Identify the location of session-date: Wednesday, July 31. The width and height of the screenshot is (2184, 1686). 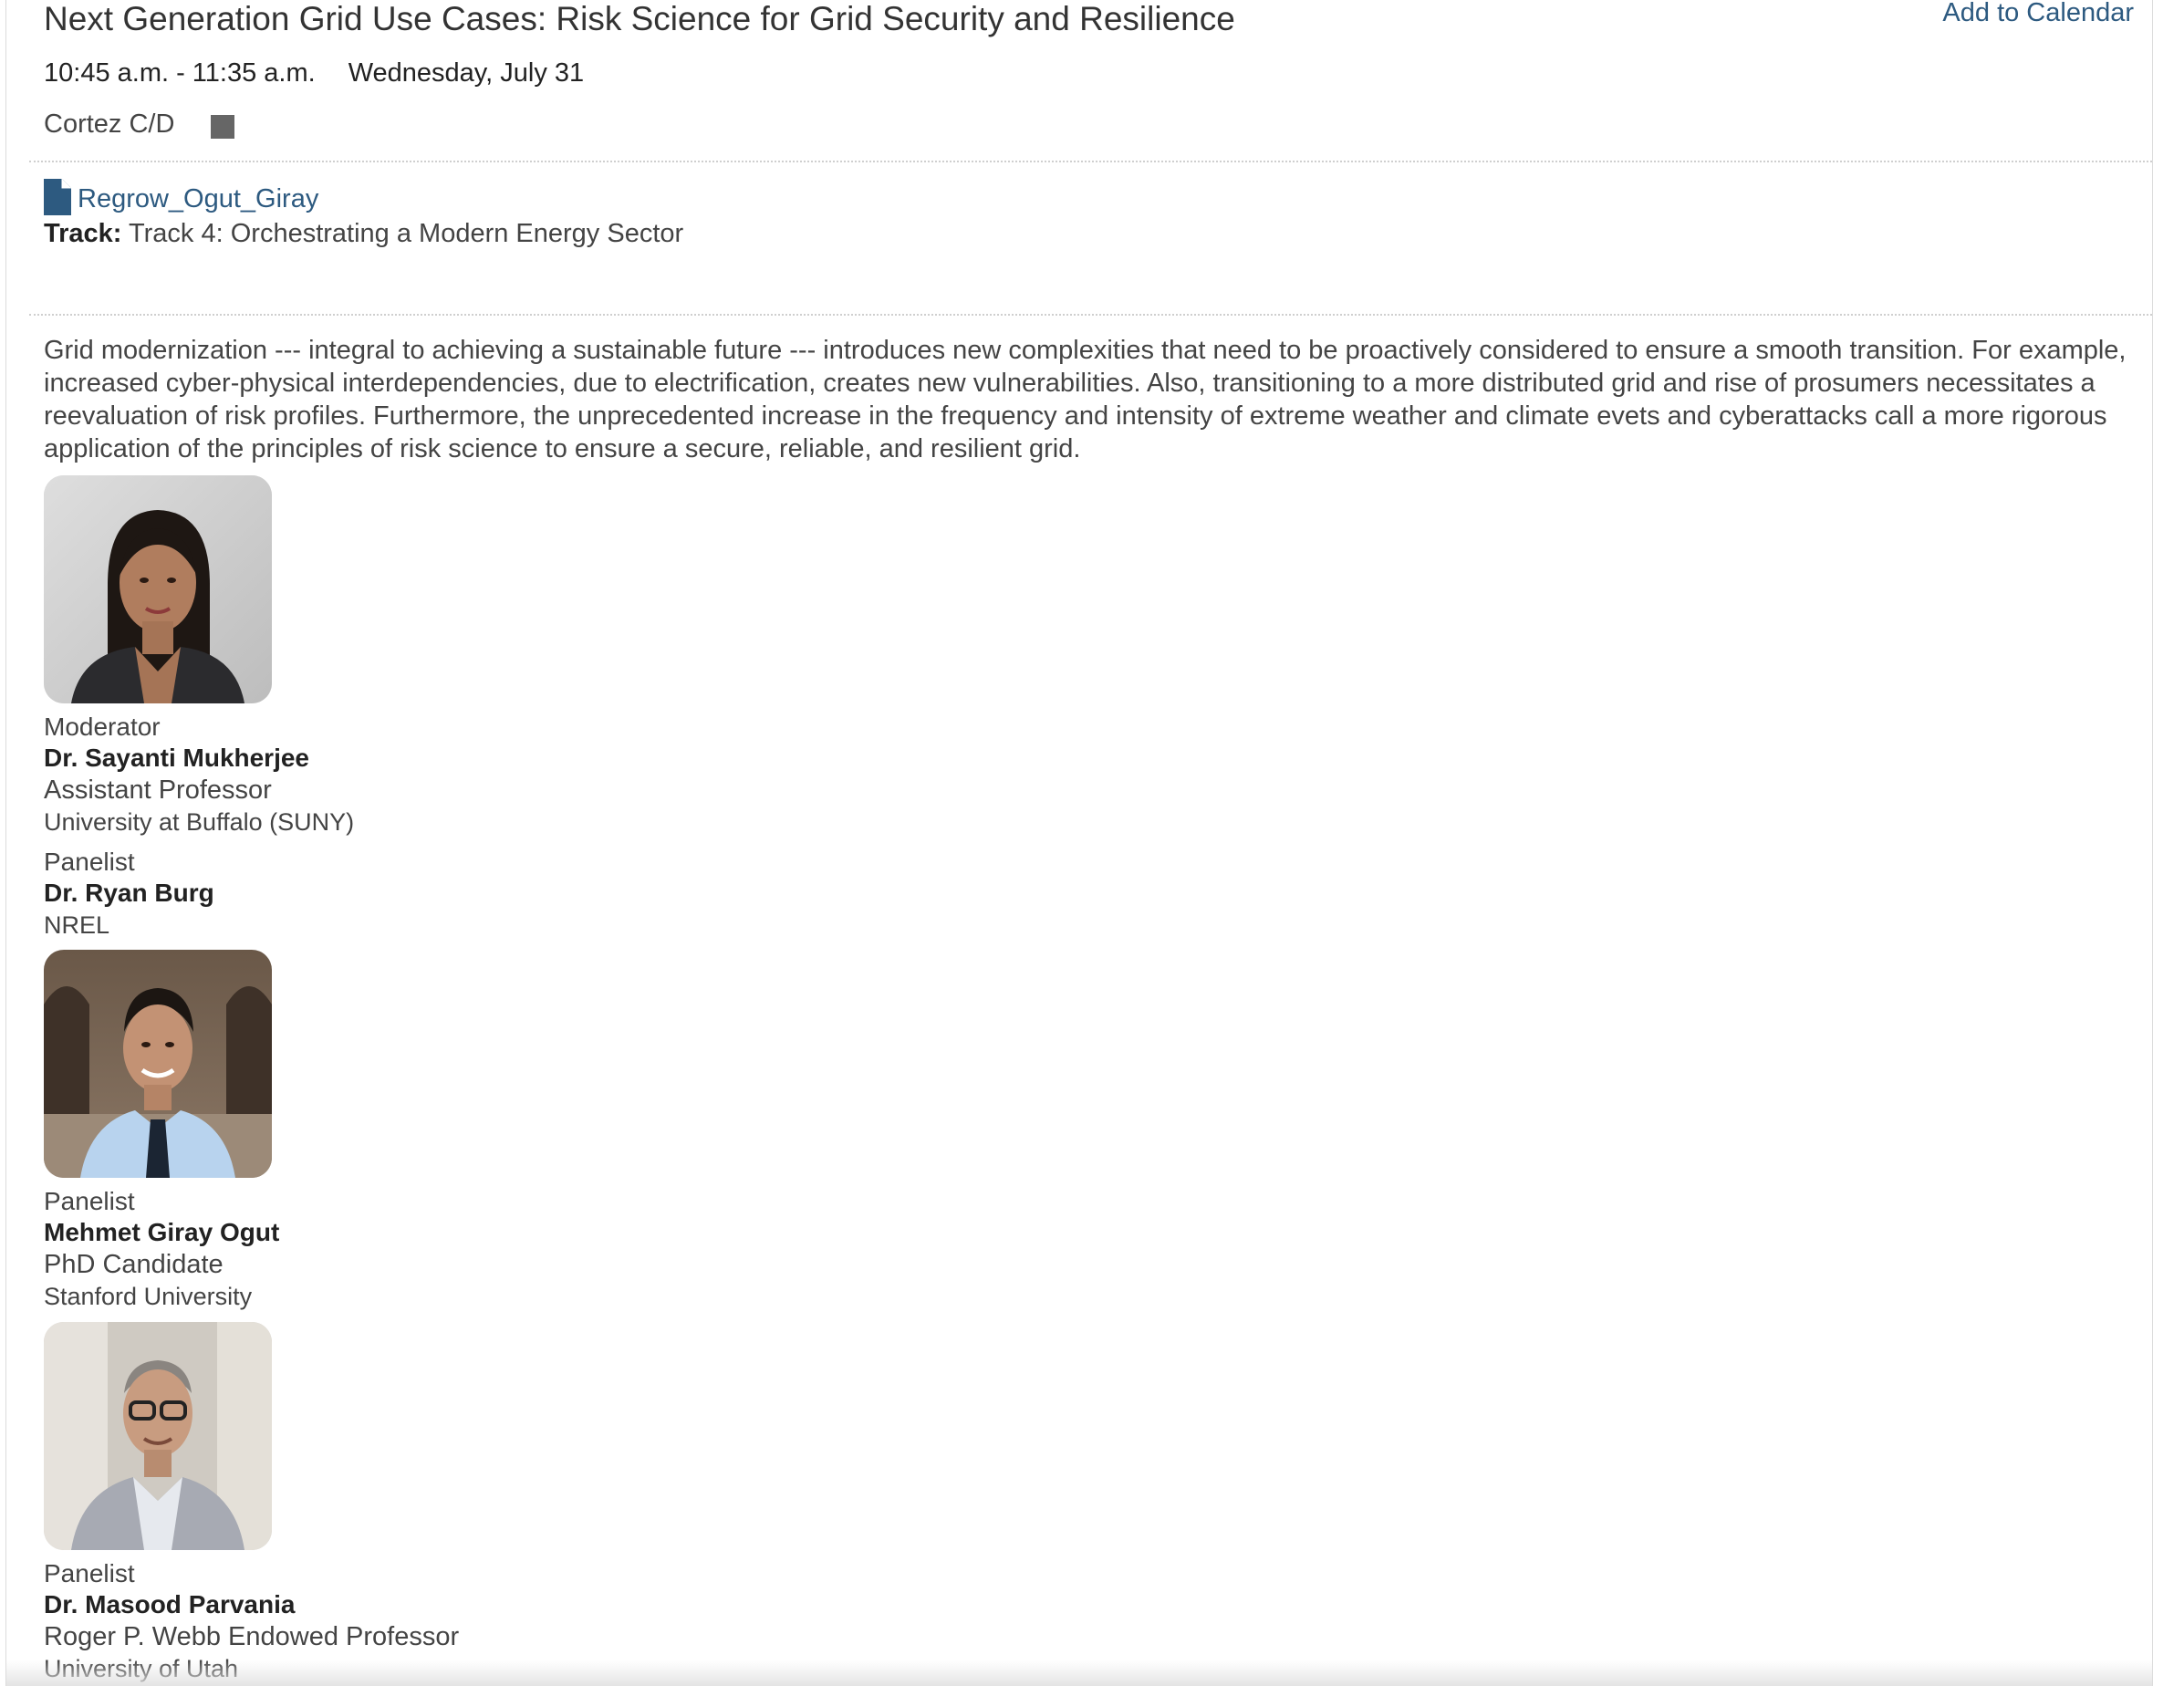
(466, 73).